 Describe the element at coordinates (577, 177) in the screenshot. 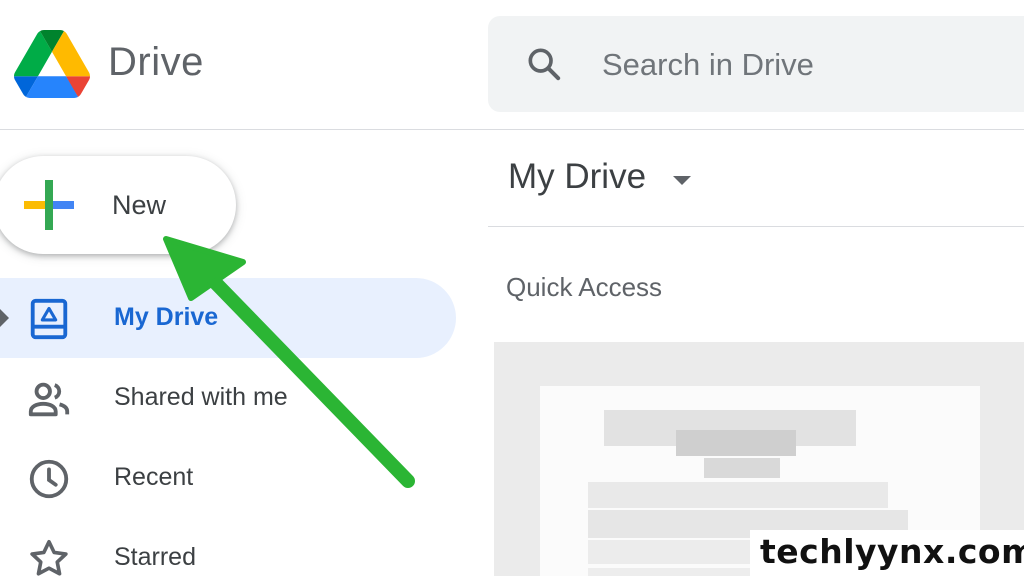

I see `page-title: My Drive` at that location.